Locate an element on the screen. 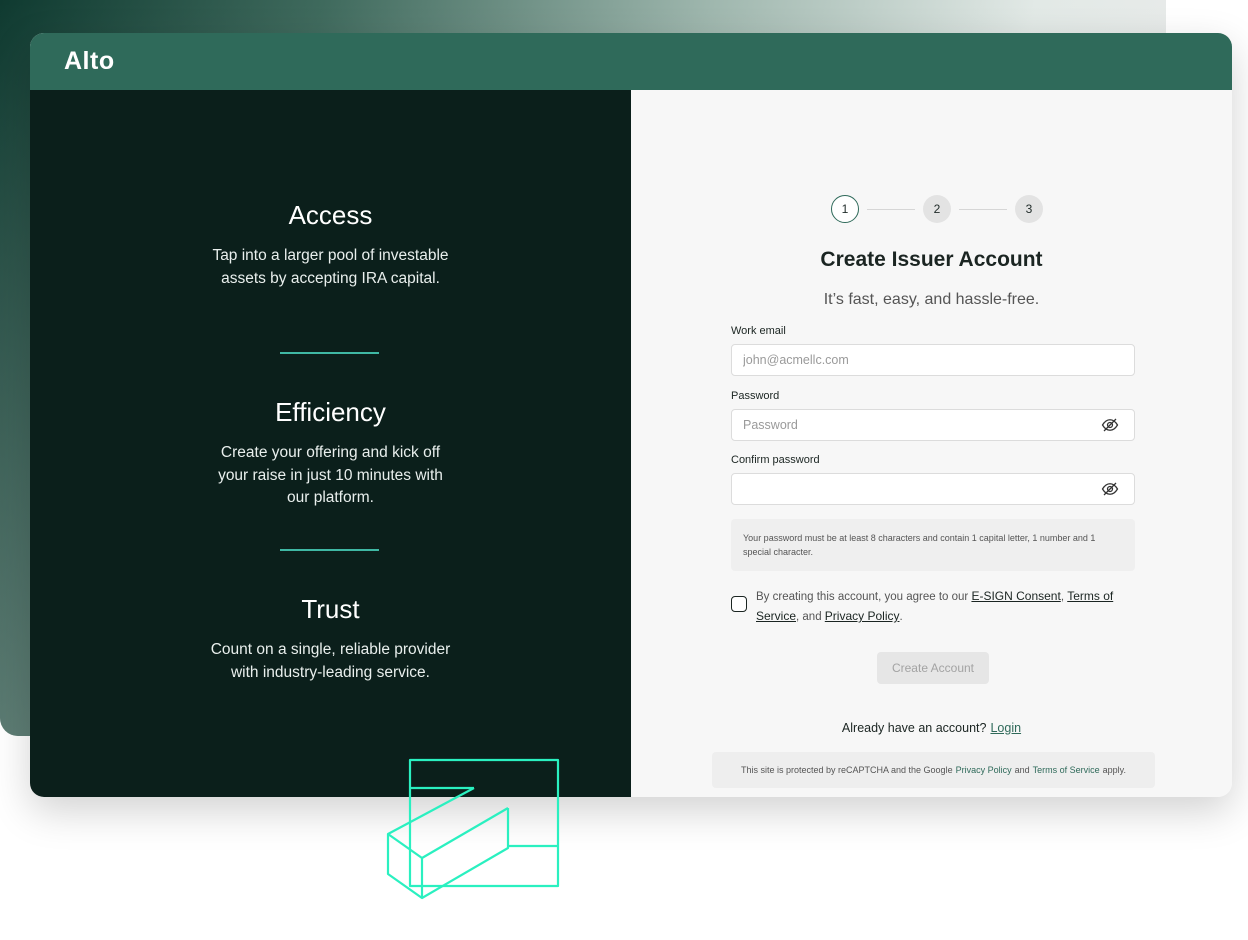 The image size is (1248, 940). recaptcha-privacy-link: Privacy Policy is located at coordinates (984, 770).